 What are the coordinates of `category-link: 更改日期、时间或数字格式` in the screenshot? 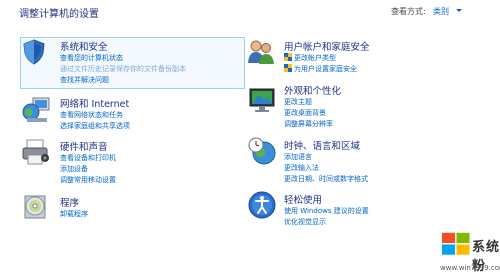 It's located at (326, 179).